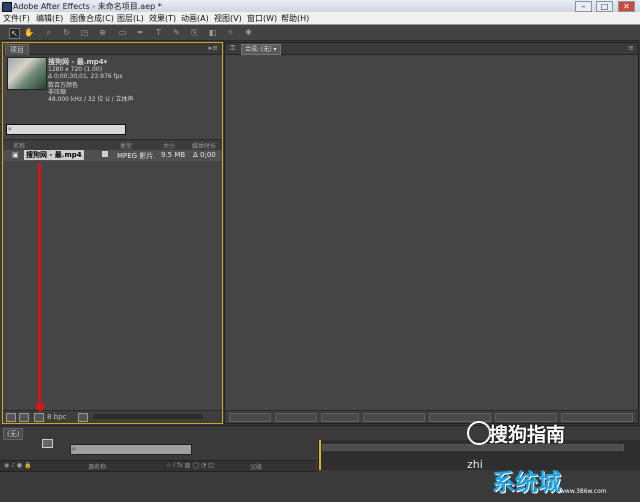 The width and height of the screenshot is (640, 502). I want to click on red-arrow-annotation, so click(39, 286).